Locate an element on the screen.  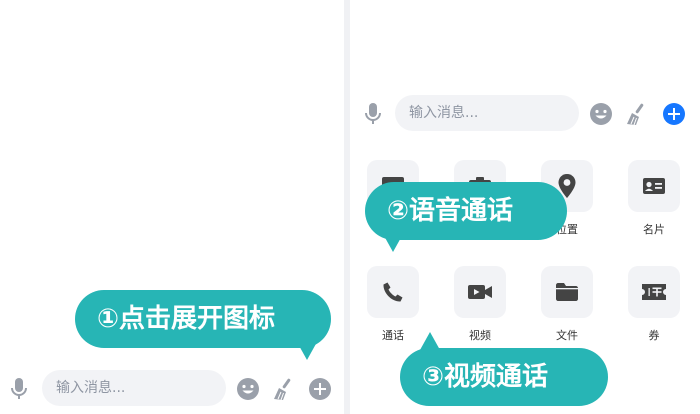
coupon-icon is located at coordinates (654, 292).